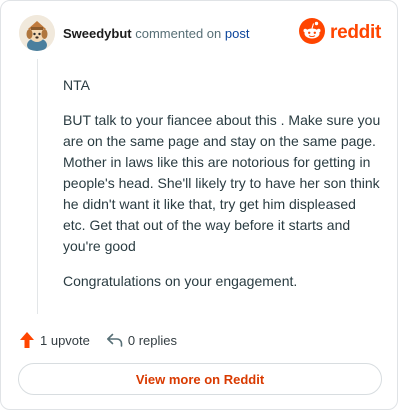  I want to click on username-link: Sweedybut, so click(97, 33).